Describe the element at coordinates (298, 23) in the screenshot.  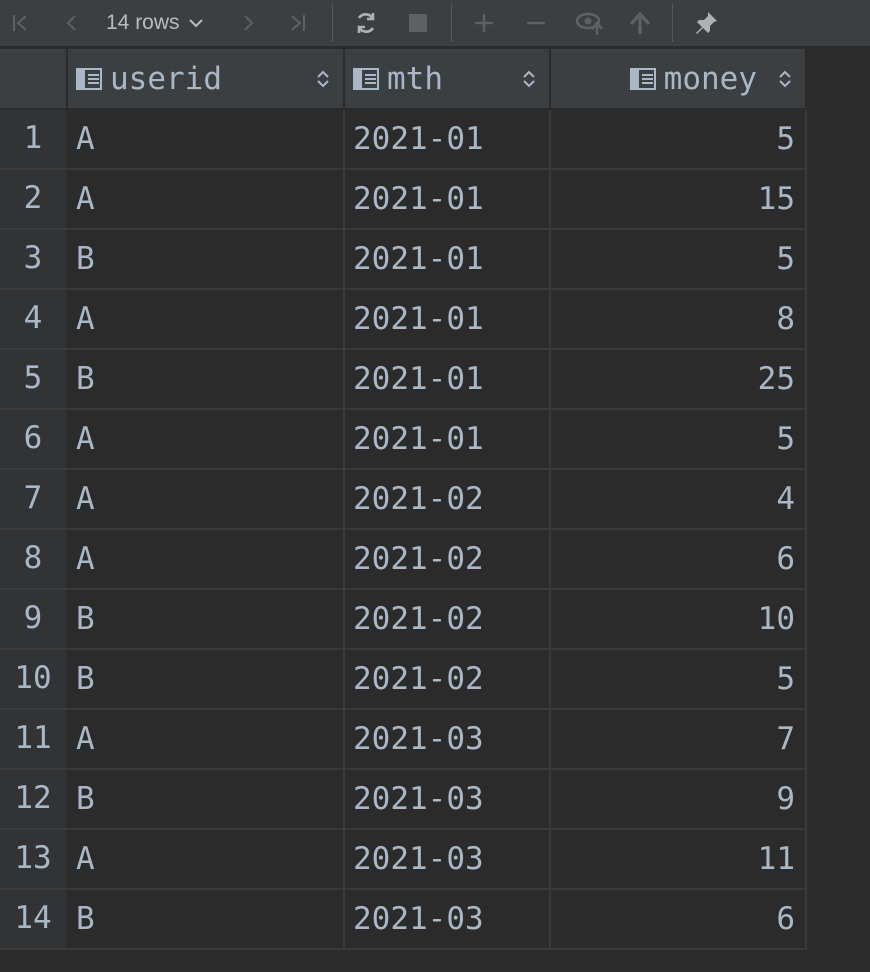
I see `last-page-icon` at that location.